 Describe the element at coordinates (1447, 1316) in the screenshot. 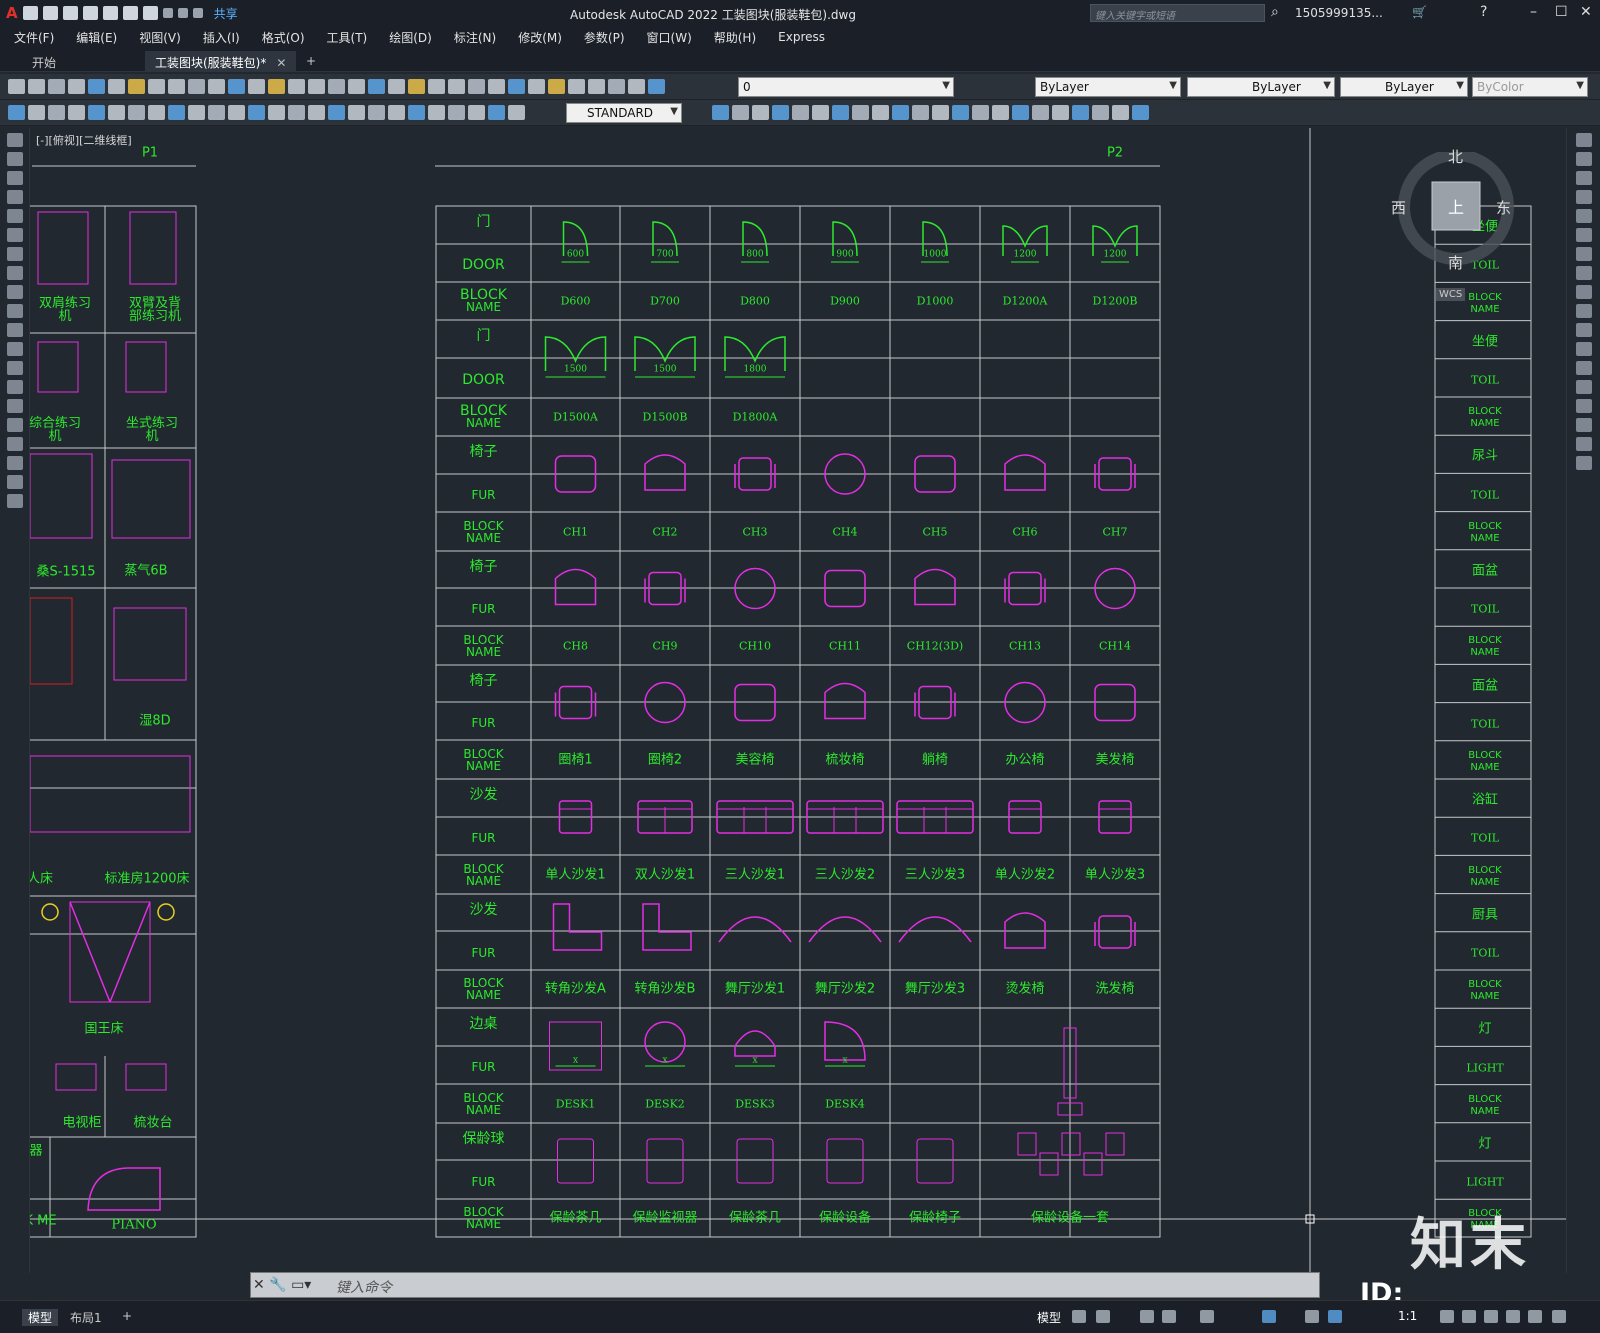

I see `workspace-gear-icon` at that location.